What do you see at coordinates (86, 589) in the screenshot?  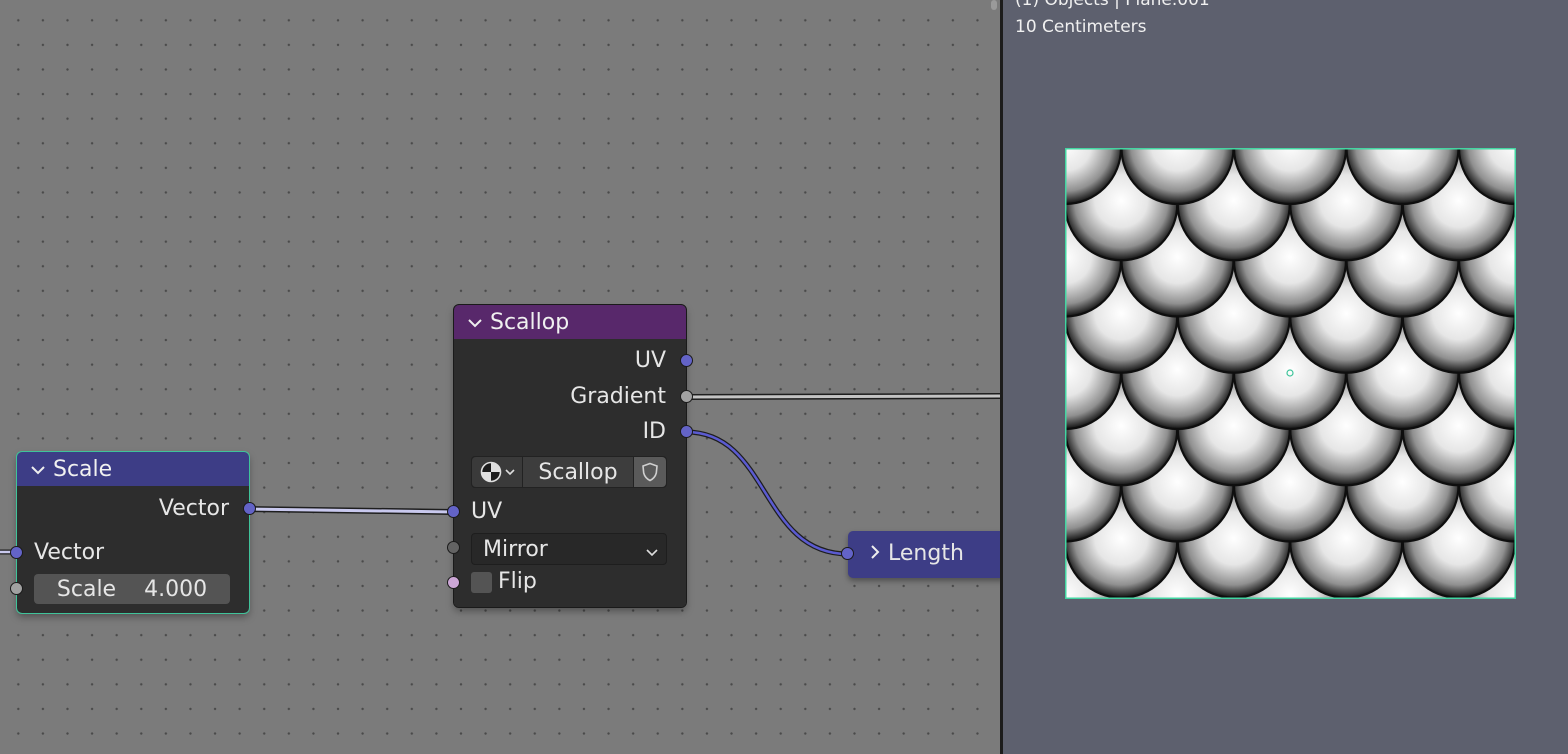 I see `scale-field-label: Scale` at bounding box center [86, 589].